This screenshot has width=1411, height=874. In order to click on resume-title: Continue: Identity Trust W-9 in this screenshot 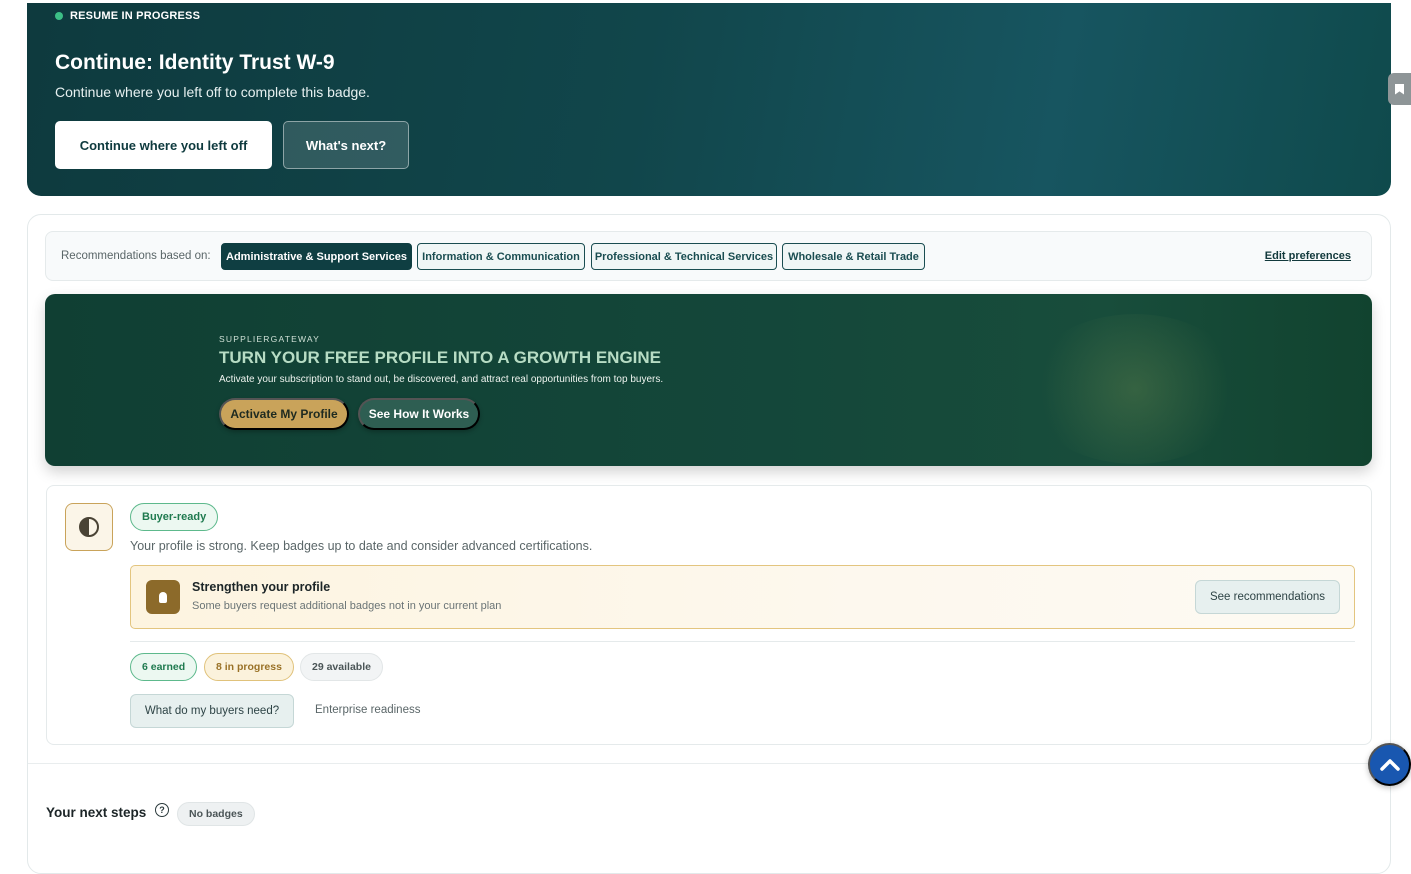, I will do `click(195, 62)`.